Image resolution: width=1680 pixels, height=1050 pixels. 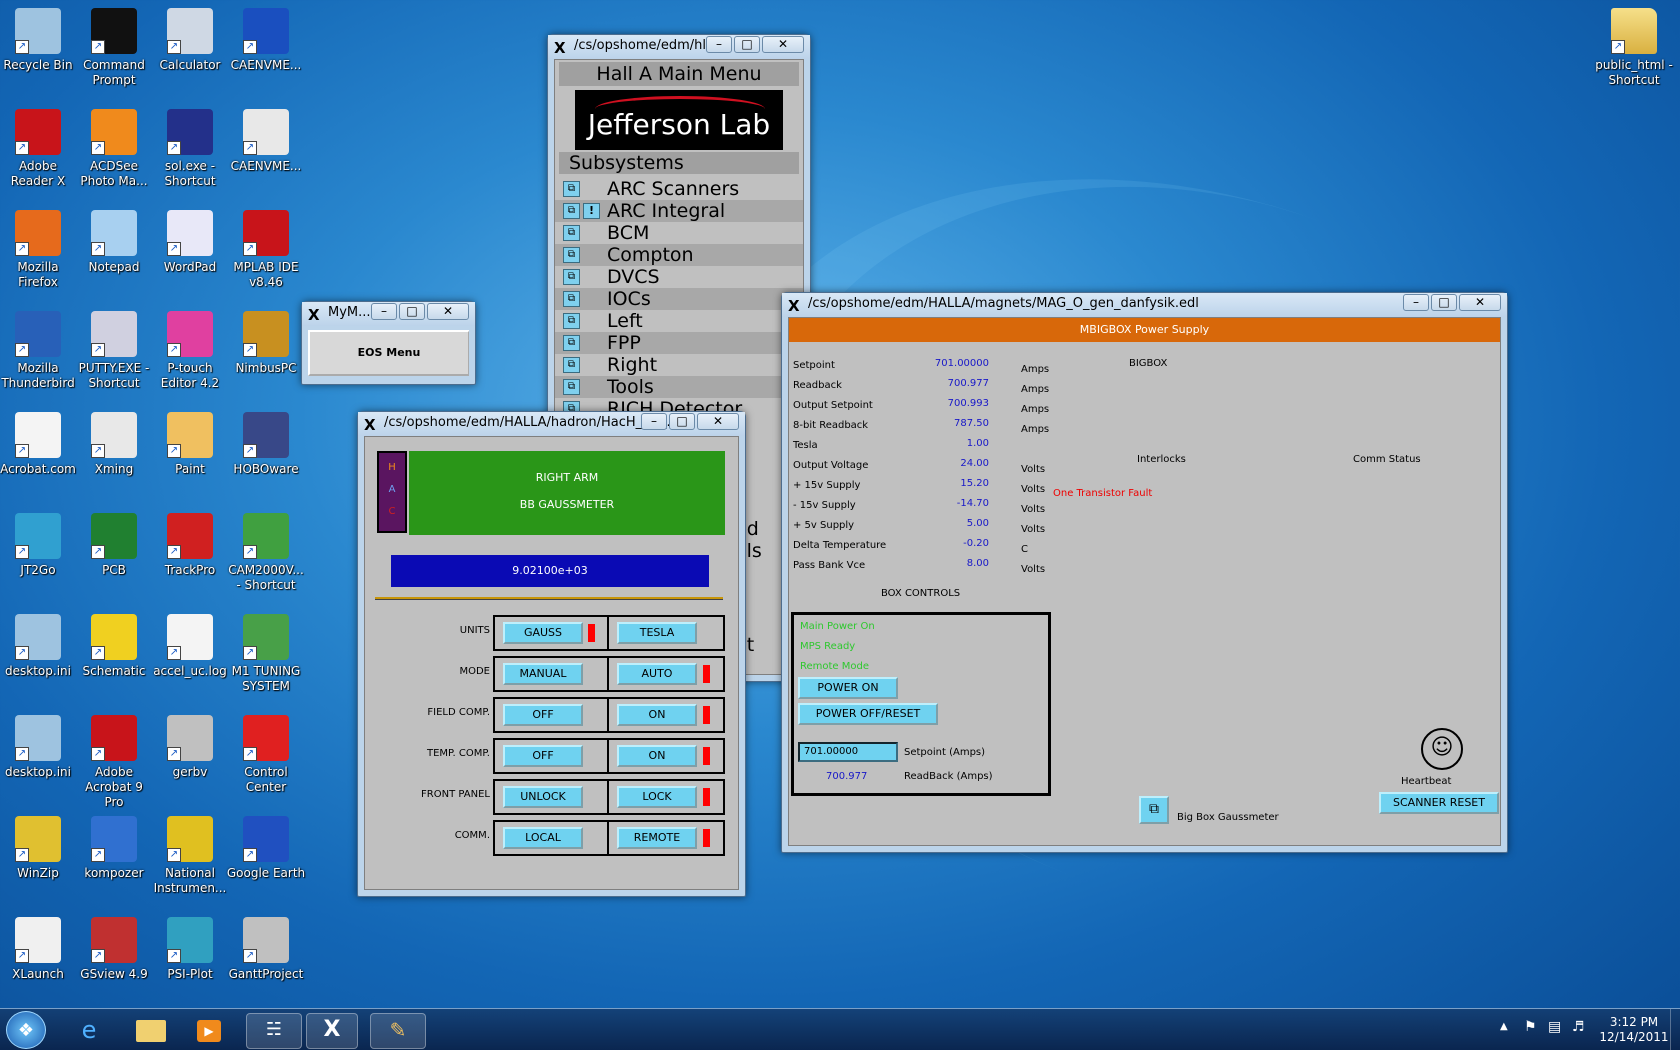 What do you see at coordinates (679, 387) in the screenshot?
I see `subsystem-item: ⧉ Tools` at bounding box center [679, 387].